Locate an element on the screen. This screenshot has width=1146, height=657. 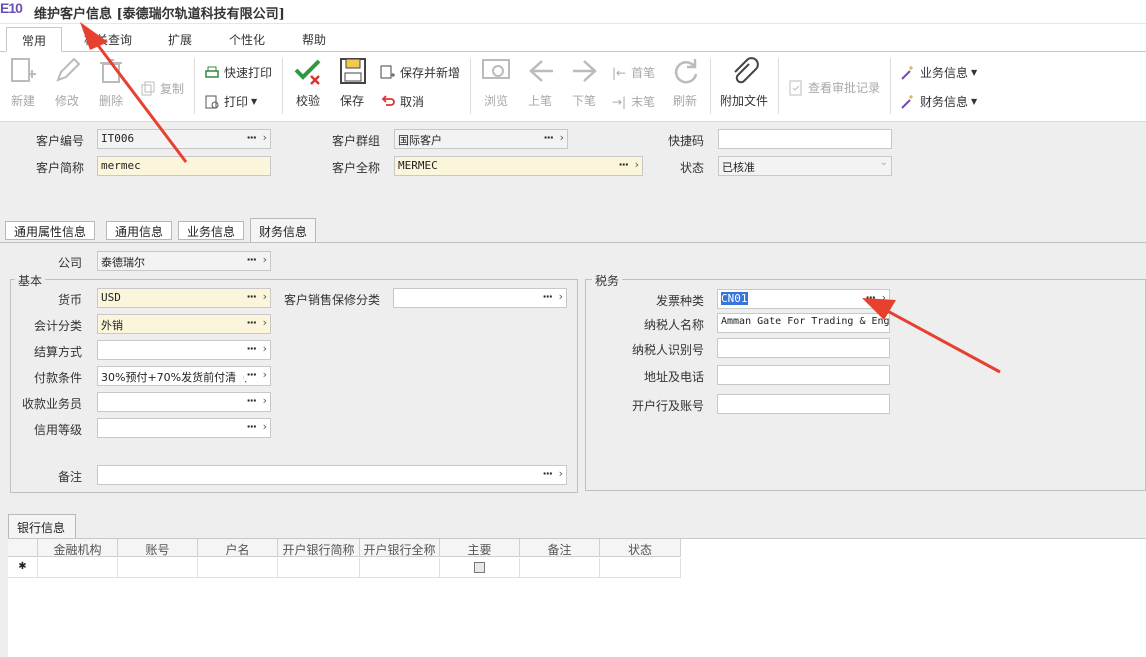
collector-field: ··· › is located at coordinates (184, 402).